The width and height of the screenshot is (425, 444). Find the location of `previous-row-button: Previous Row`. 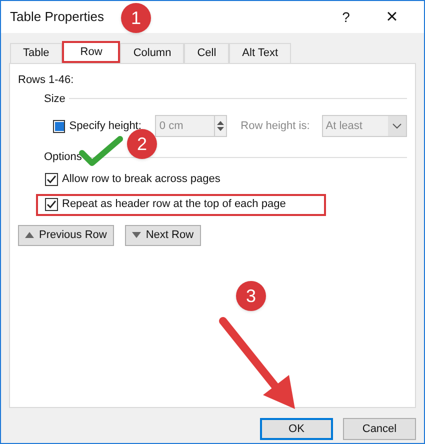

previous-row-button: Previous Row is located at coordinates (66, 235).